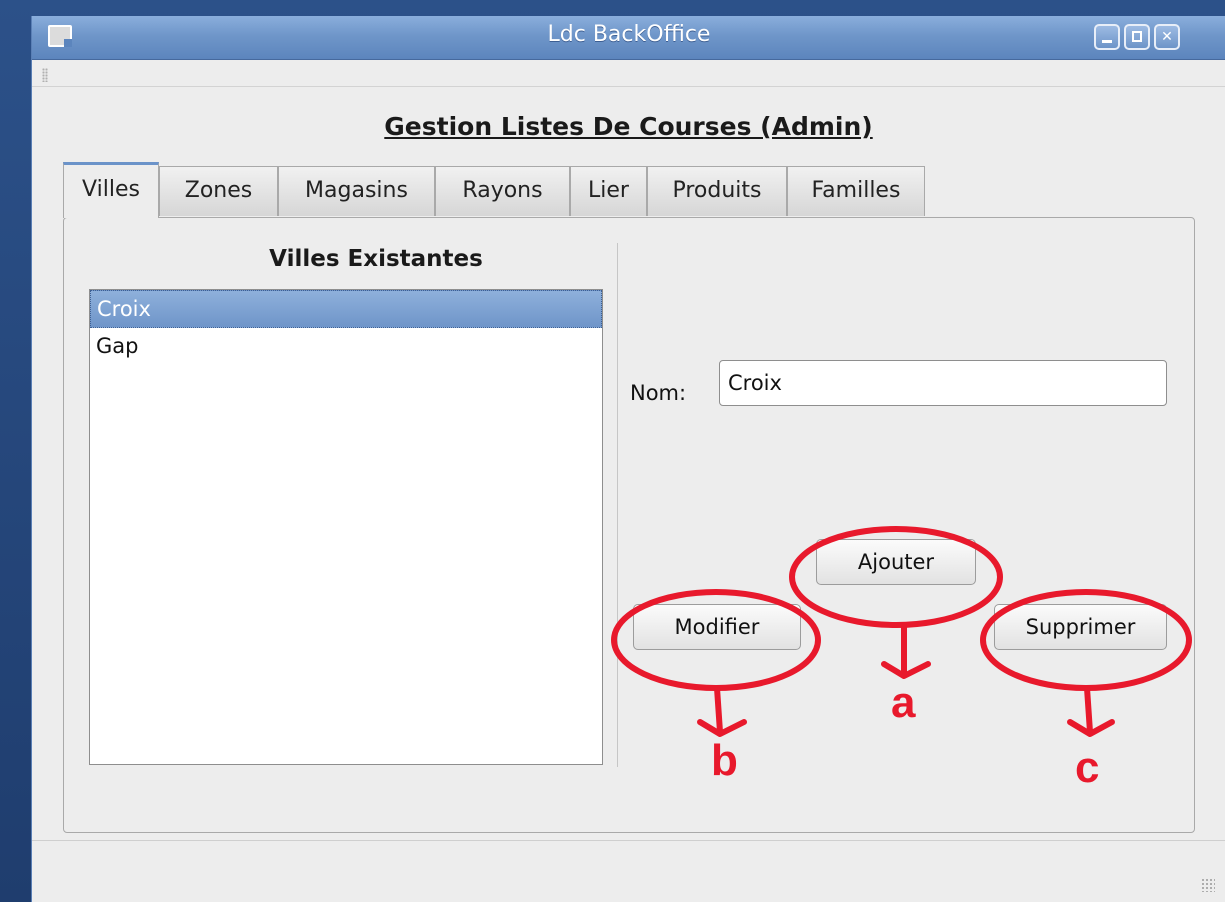  Describe the element at coordinates (724, 760) in the screenshot. I see `annotation-label-b: b` at that location.